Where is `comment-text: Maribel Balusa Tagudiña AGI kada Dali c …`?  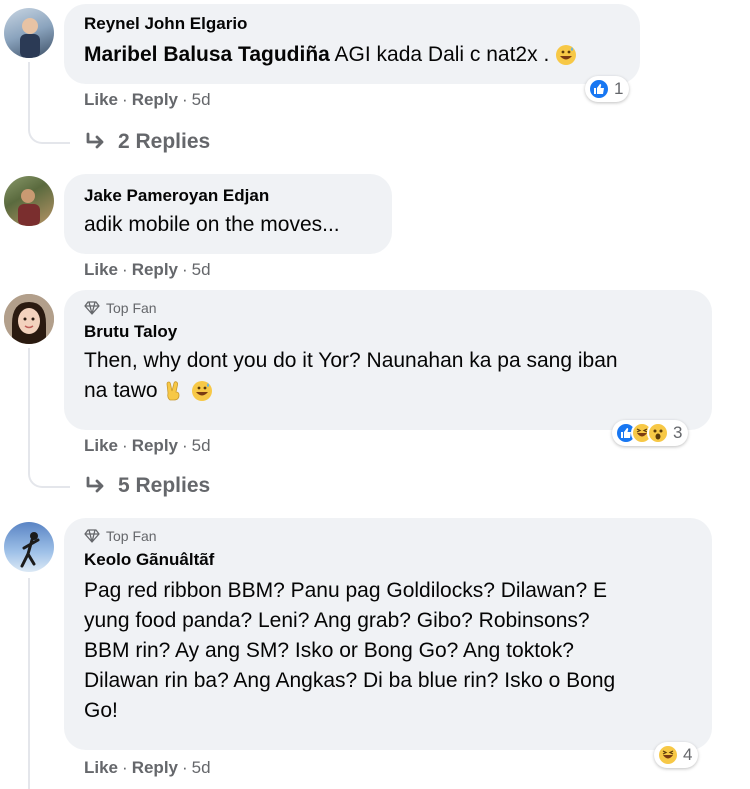
comment-text: Maribel Balusa Tagudiña AGI kada Dali c … is located at coordinates (352, 55).